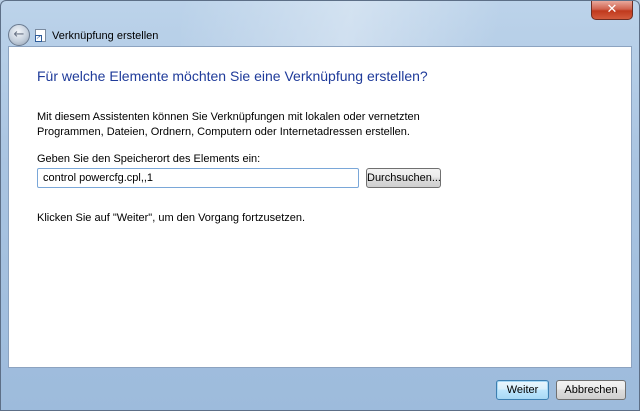  What do you see at coordinates (198, 178) in the screenshot?
I see `location-input` at bounding box center [198, 178].